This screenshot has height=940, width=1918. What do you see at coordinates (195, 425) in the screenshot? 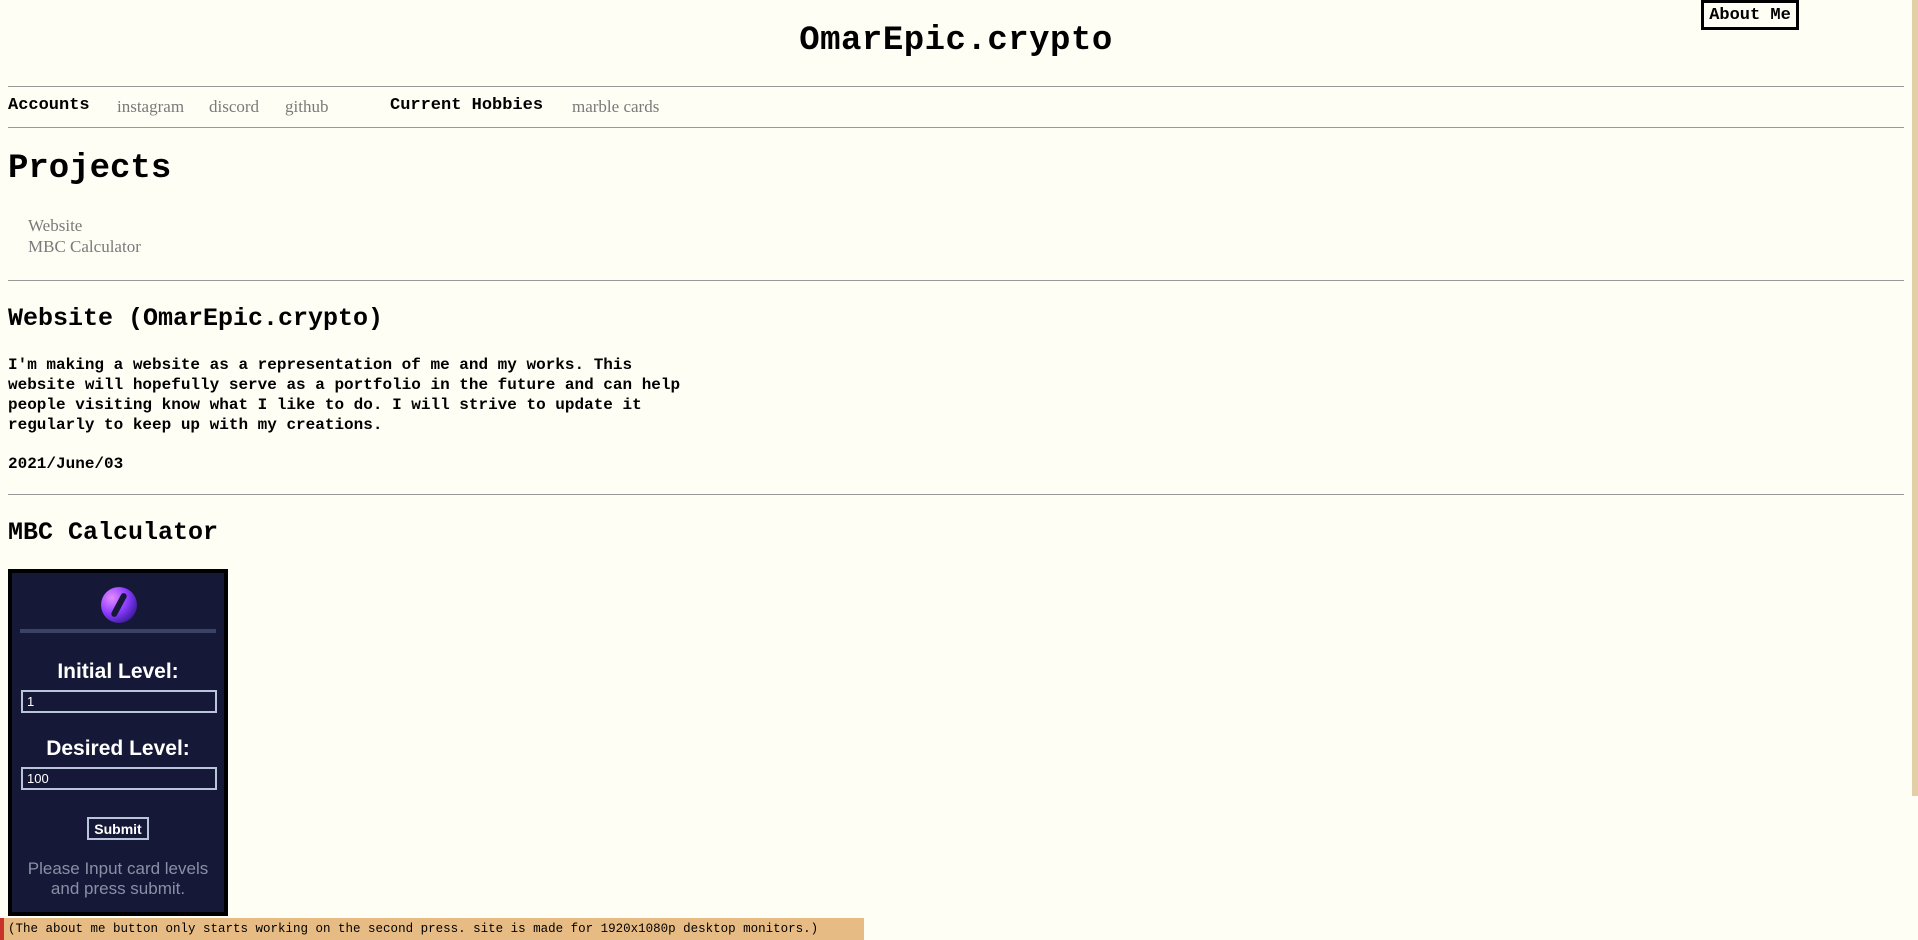
I see `description-line: regularly to keep up with my creations.` at bounding box center [195, 425].